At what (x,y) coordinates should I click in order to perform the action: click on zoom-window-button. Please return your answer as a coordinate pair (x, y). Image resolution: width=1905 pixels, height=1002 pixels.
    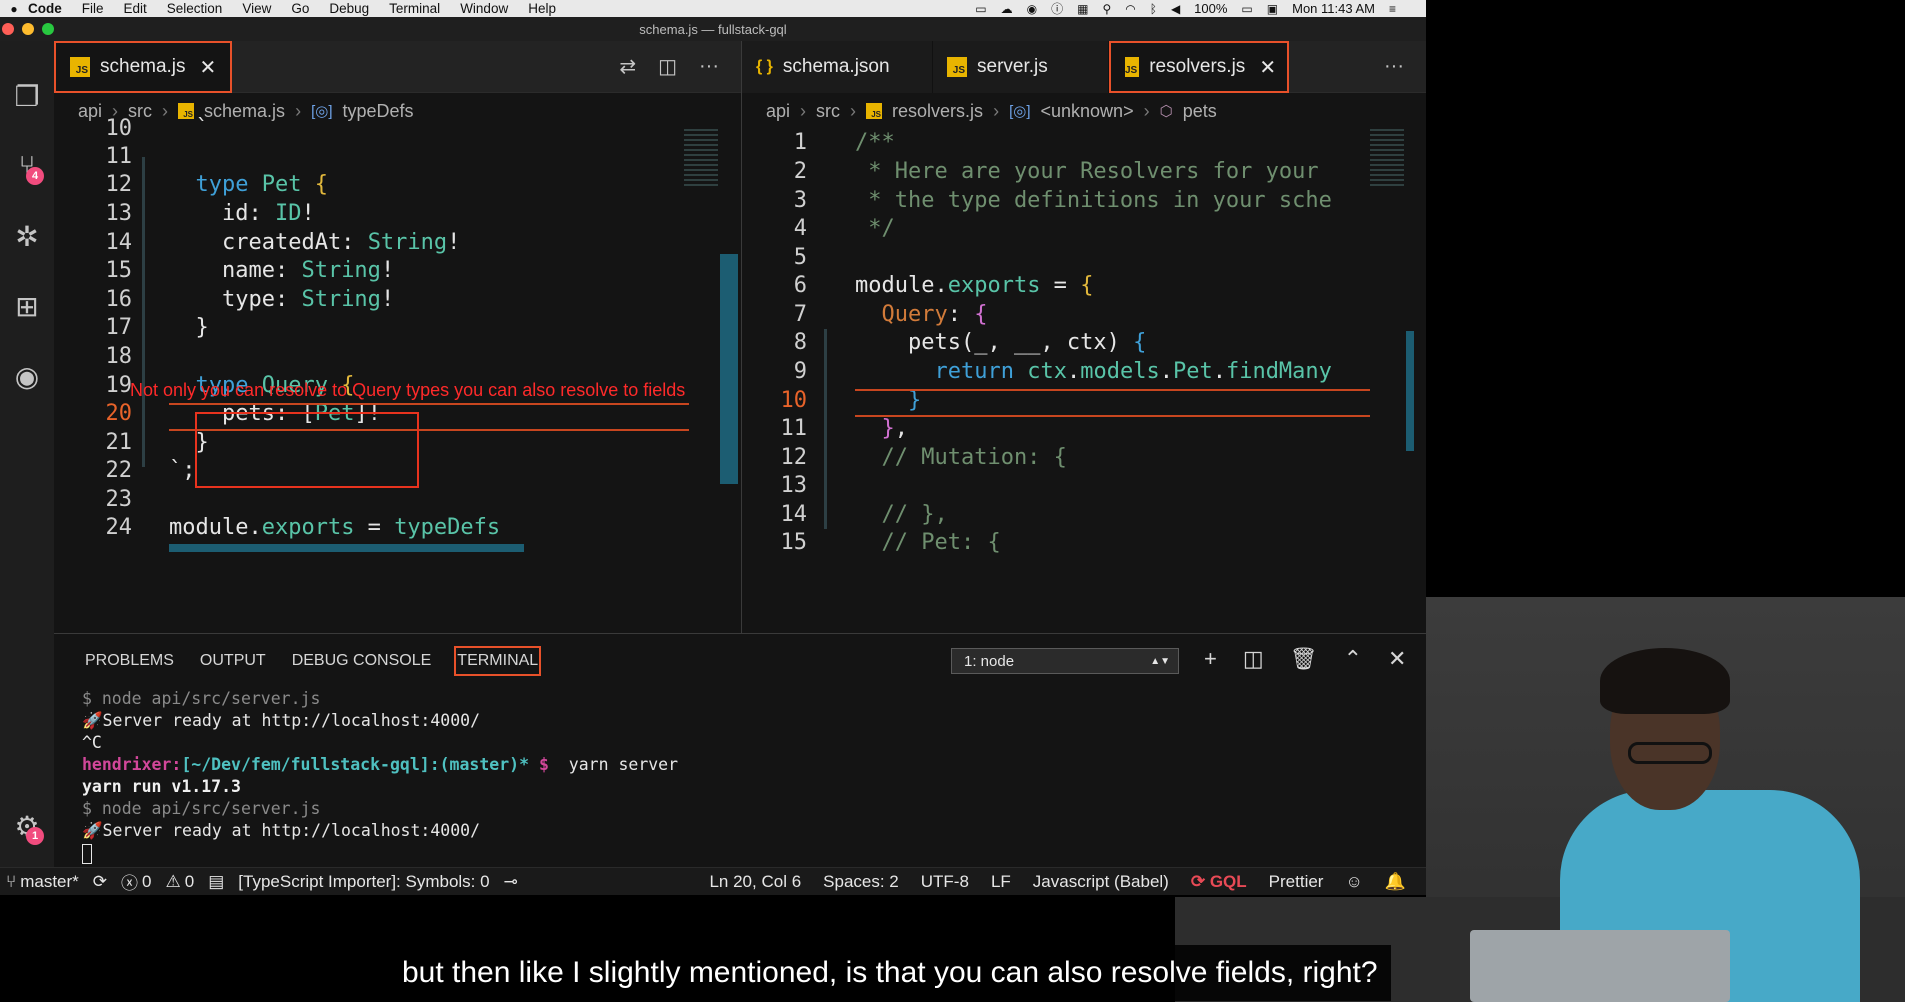
    Looking at the image, I should click on (48, 29).